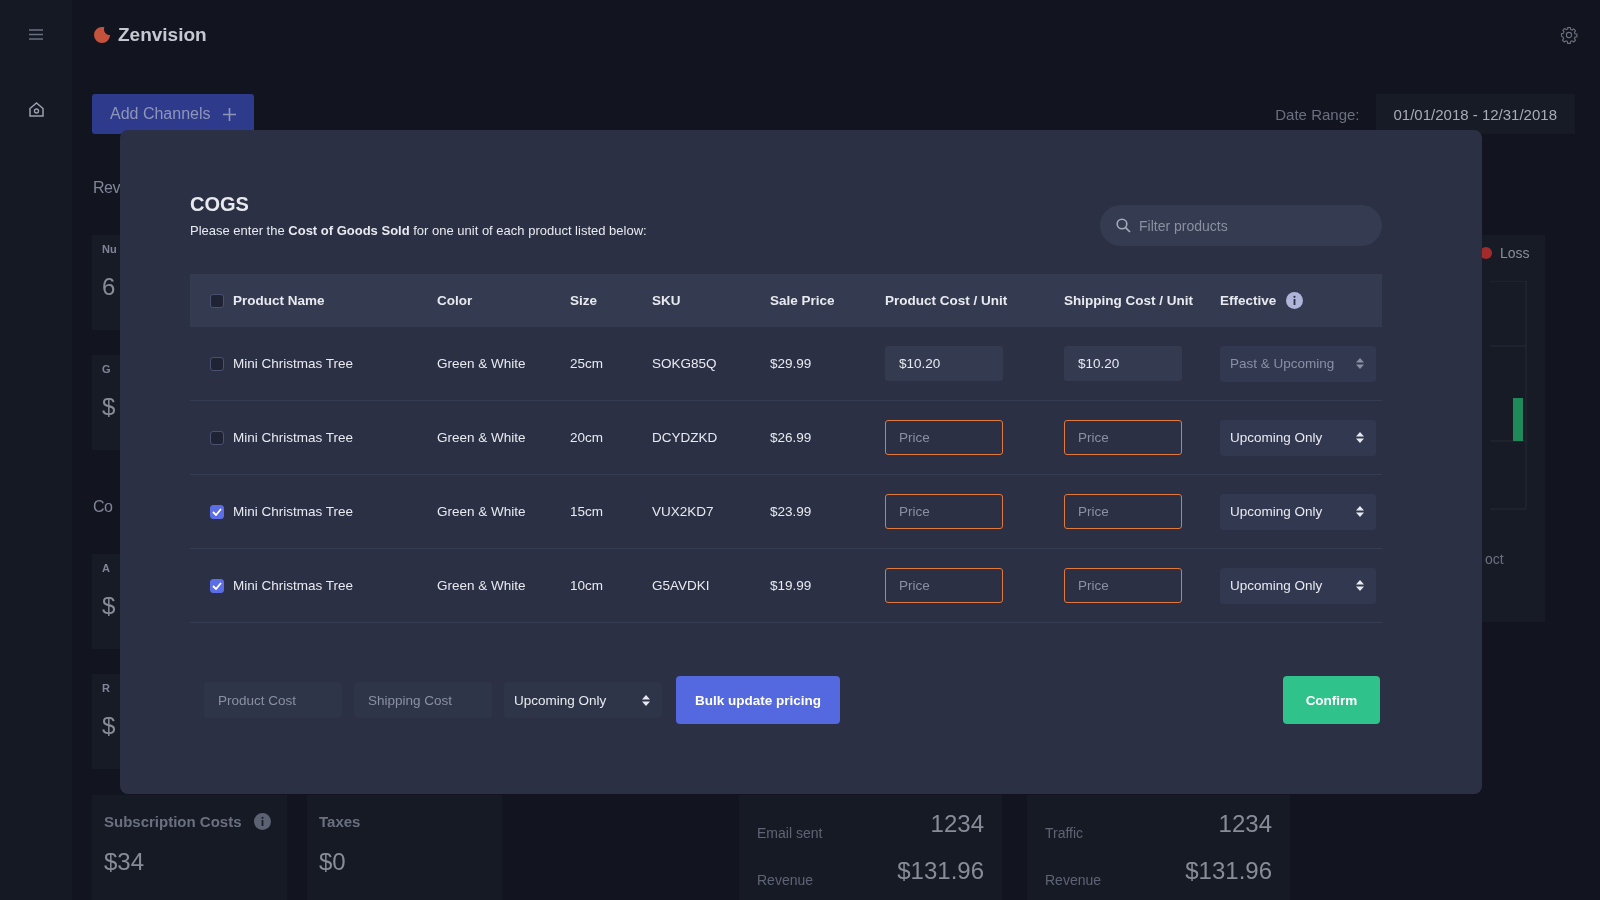 The image size is (1600, 900). What do you see at coordinates (455, 300) in the screenshot?
I see `column-header: Color` at bounding box center [455, 300].